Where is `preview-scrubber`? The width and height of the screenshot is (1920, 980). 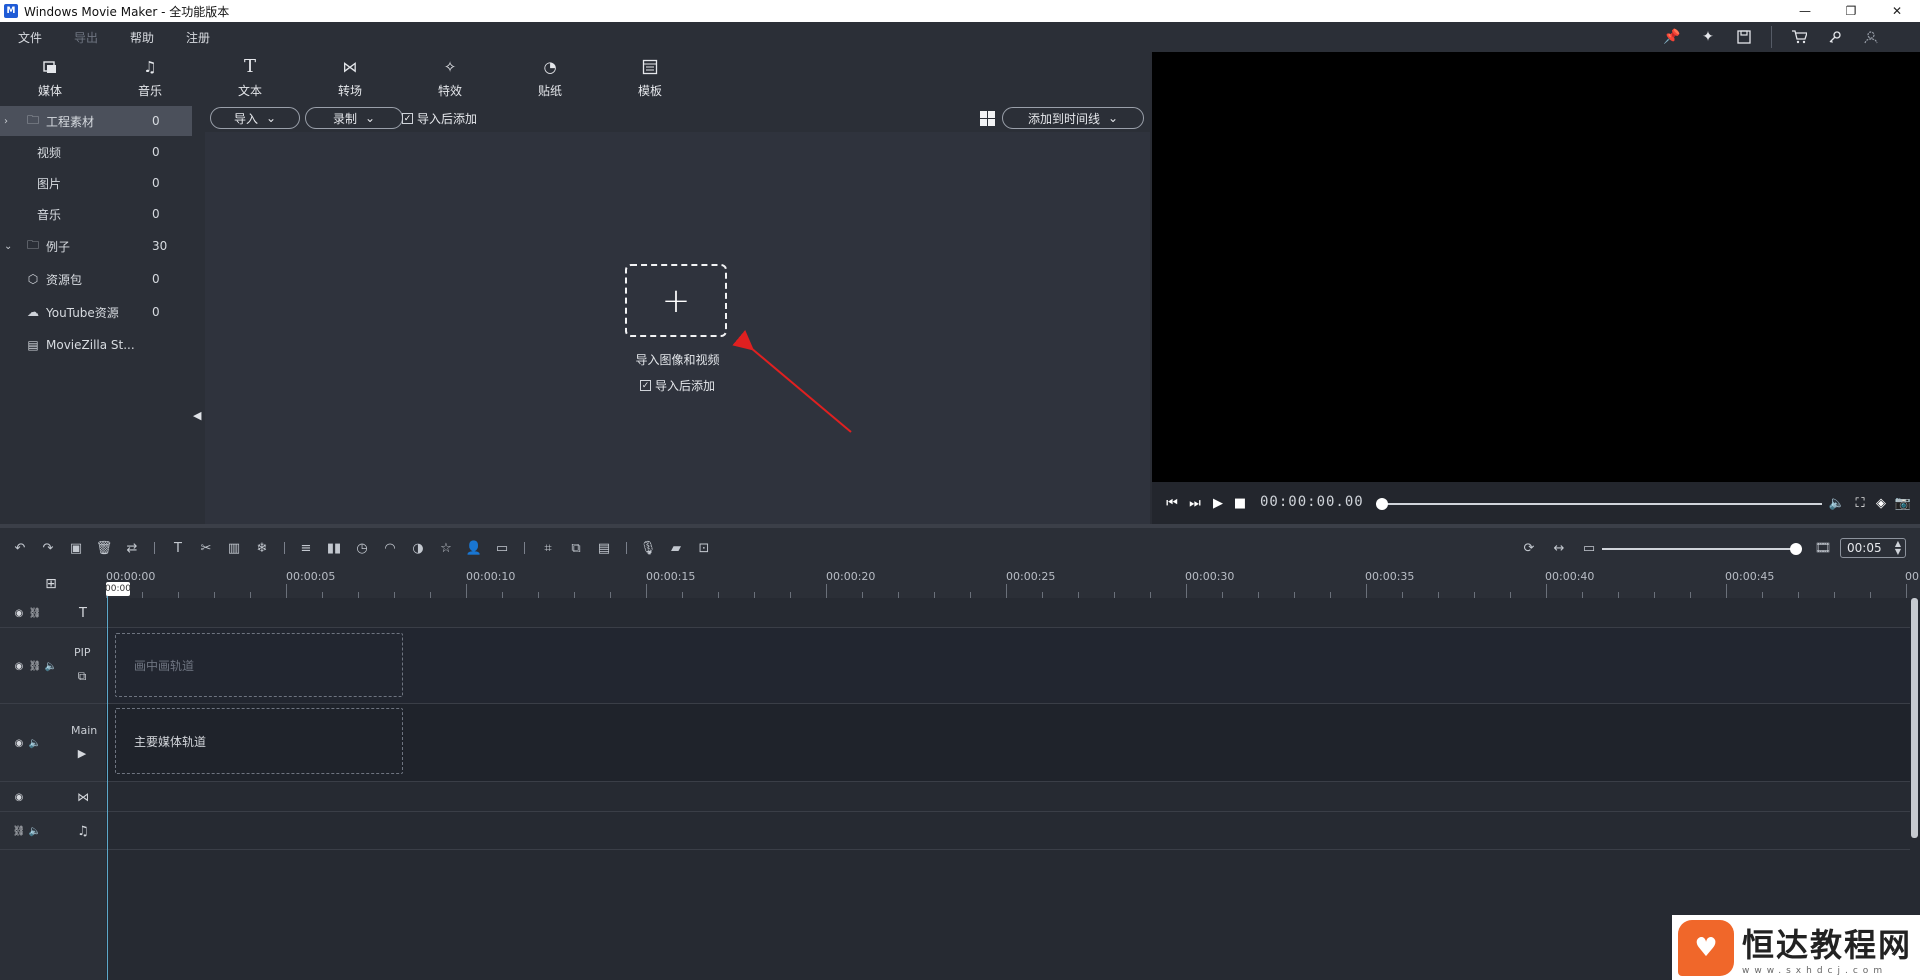
preview-scrubber is located at coordinates (1602, 504).